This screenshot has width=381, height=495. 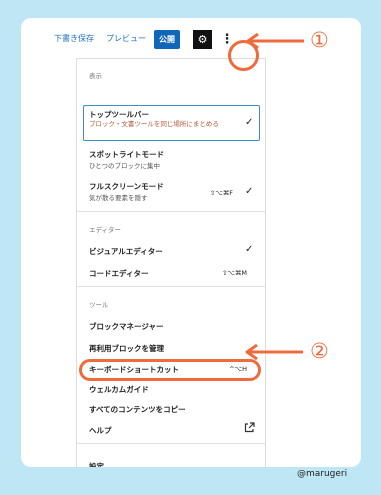 I want to click on block-manager-item: ブロックマネージャー, so click(x=126, y=326).